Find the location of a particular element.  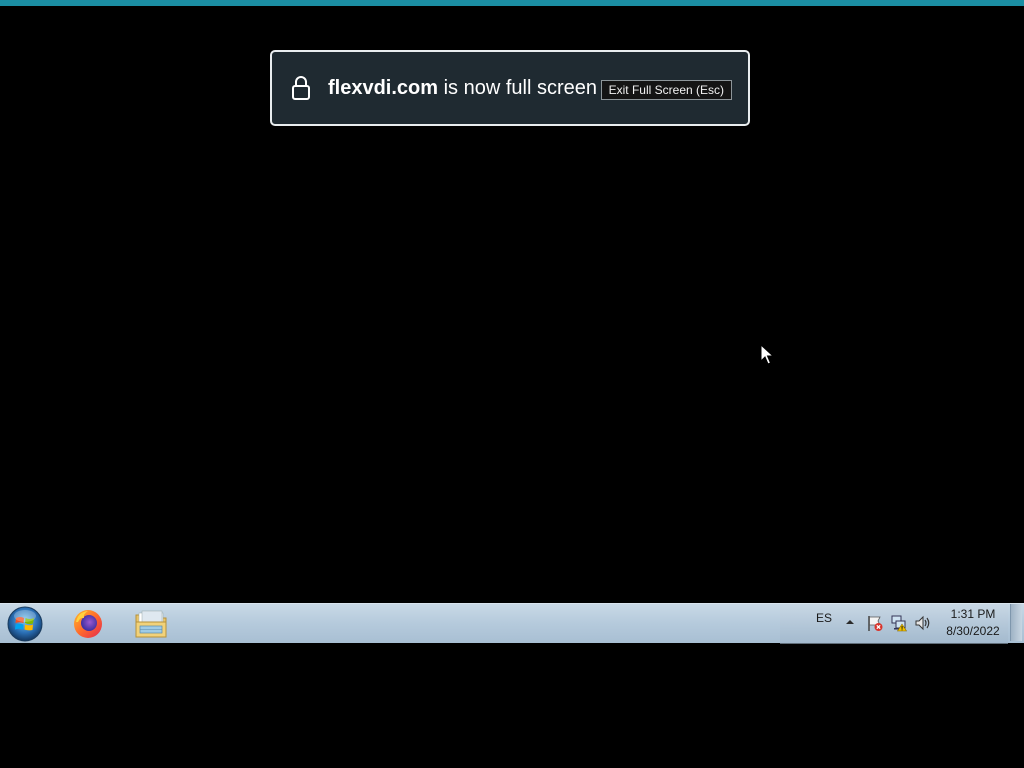

system-clock: 1:31 PM 8/30/2022 is located at coordinates (973, 623).